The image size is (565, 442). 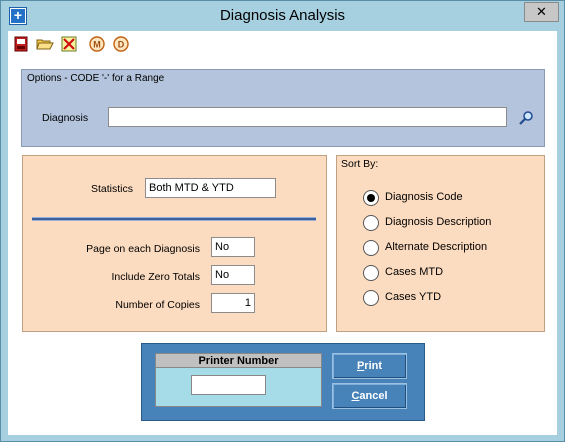 What do you see at coordinates (436, 247) in the screenshot?
I see `sort-option-label: Alternate Description` at bounding box center [436, 247].